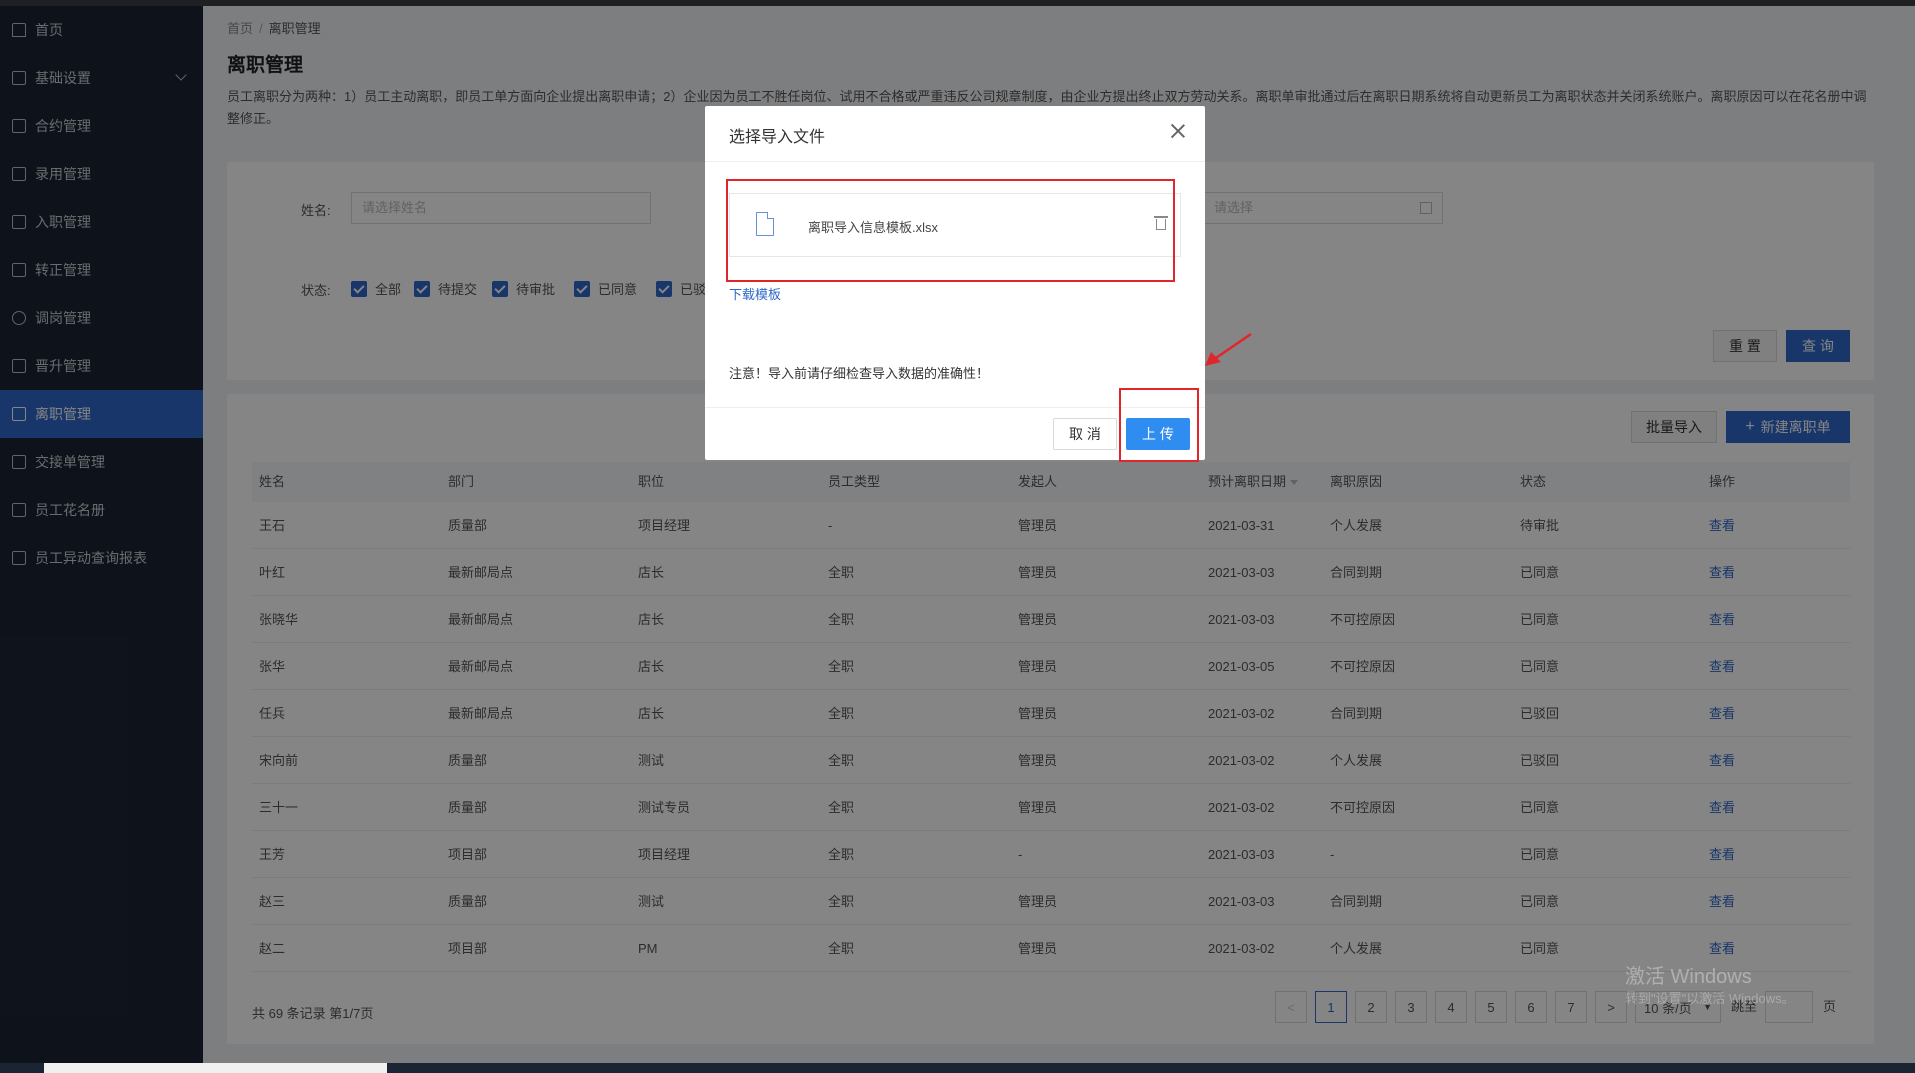 This screenshot has height=1073, width=1915. Describe the element at coordinates (950, 230) in the screenshot. I see `annotation-box-file` at that location.